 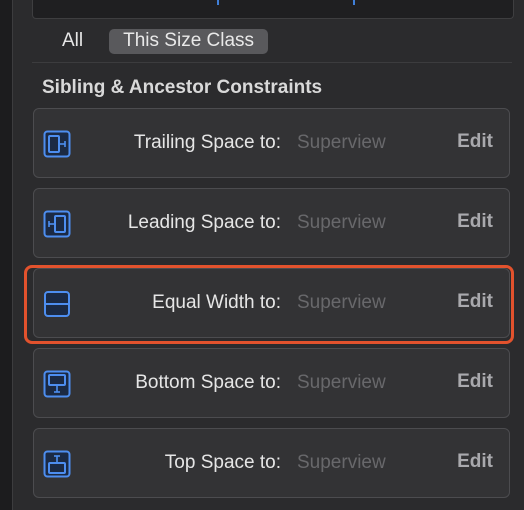 I want to click on constraint-row-top-space: Top Space to: Superview Edit, so click(x=271, y=463).